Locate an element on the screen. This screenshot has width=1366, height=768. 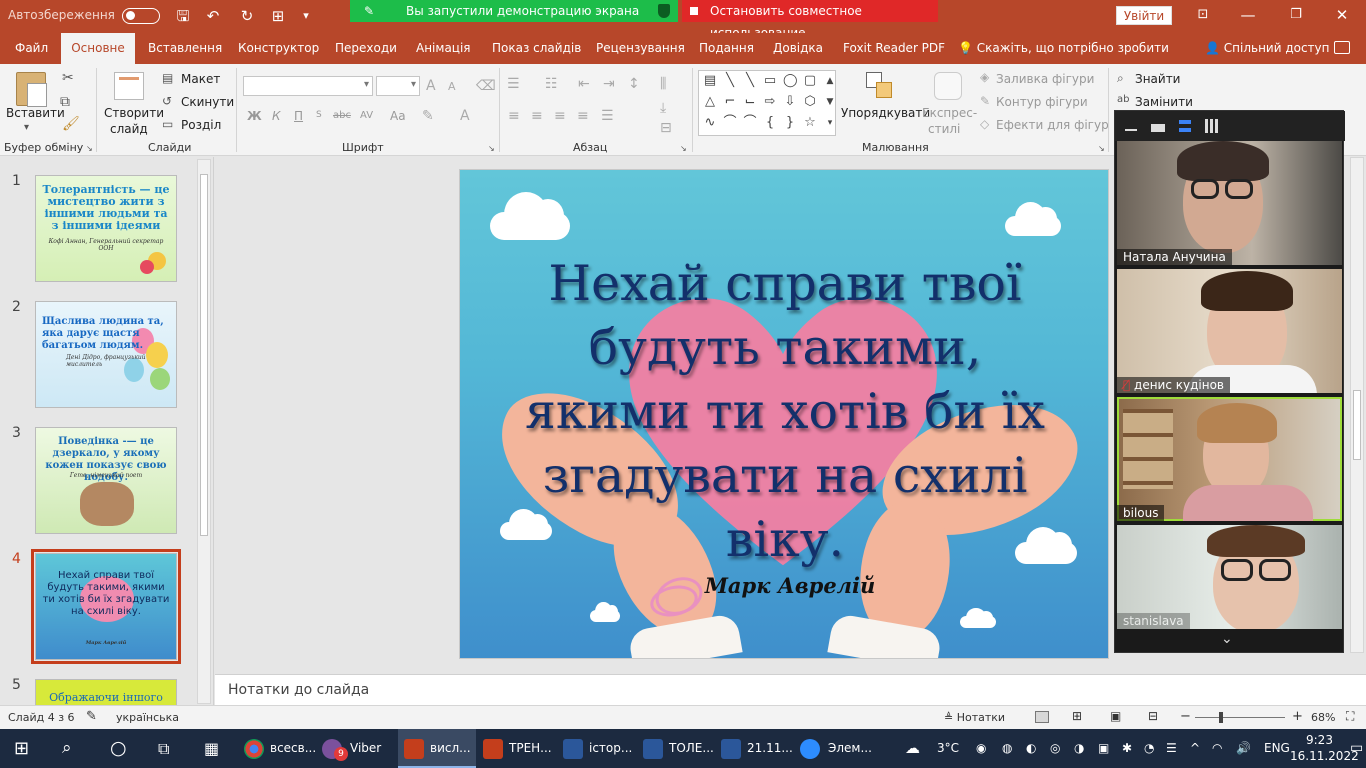
slide-sorter-icon: ⊞ is located at coordinates (1077, 716).